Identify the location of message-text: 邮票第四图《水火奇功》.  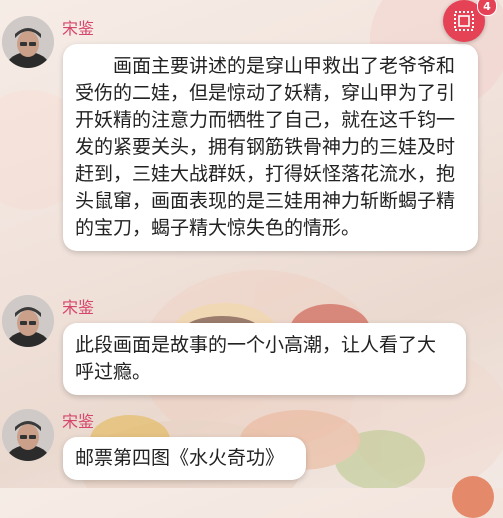
(180, 458).